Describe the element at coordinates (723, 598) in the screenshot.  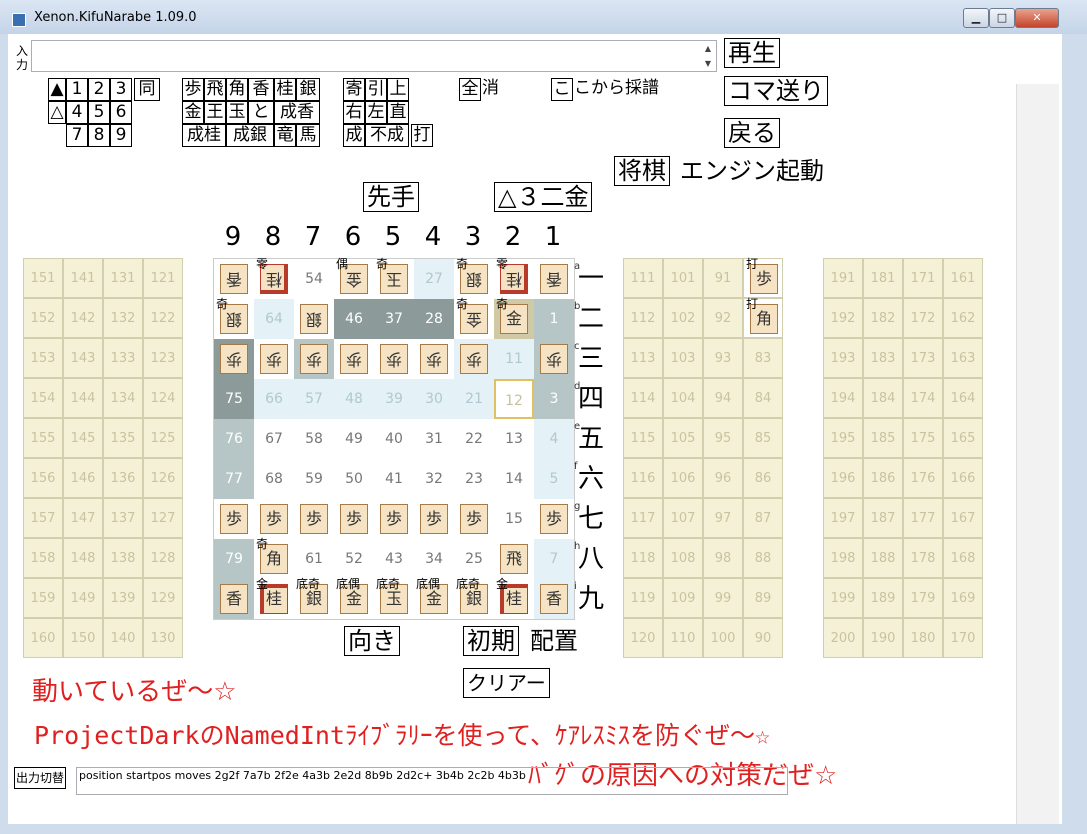
I see `outer-square: 99` at that location.